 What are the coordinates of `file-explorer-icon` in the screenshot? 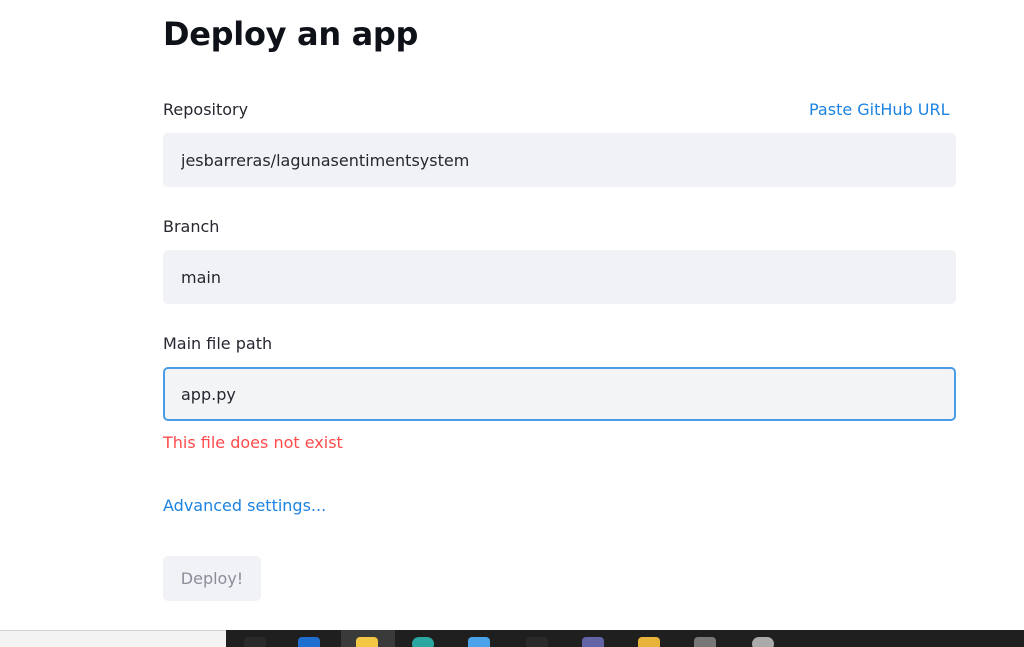 It's located at (367, 642).